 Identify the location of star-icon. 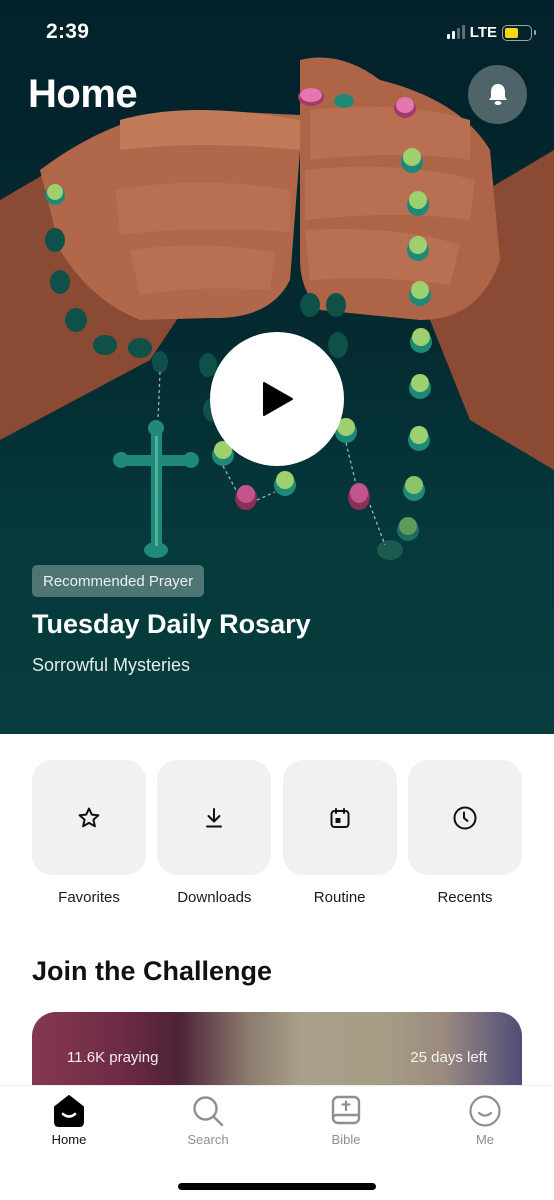
(89, 817).